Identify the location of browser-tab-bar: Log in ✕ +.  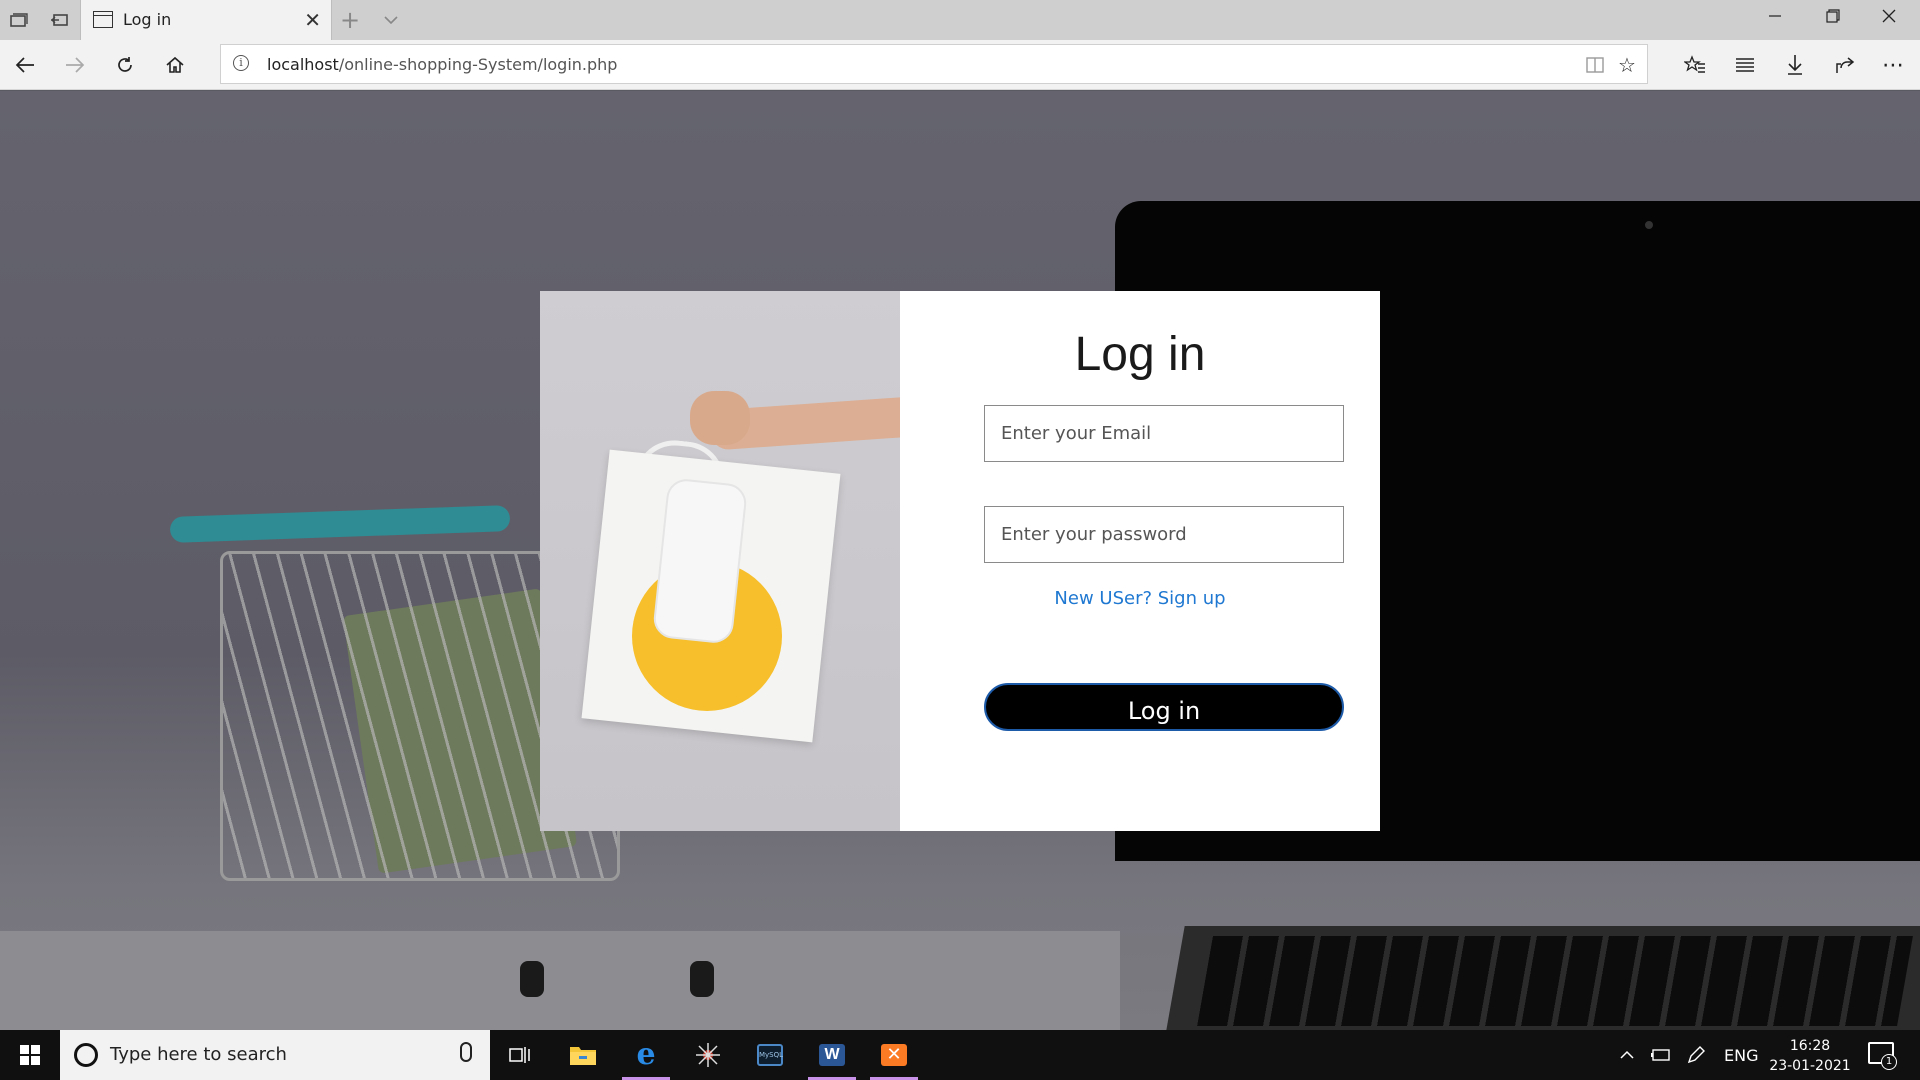
(960, 20).